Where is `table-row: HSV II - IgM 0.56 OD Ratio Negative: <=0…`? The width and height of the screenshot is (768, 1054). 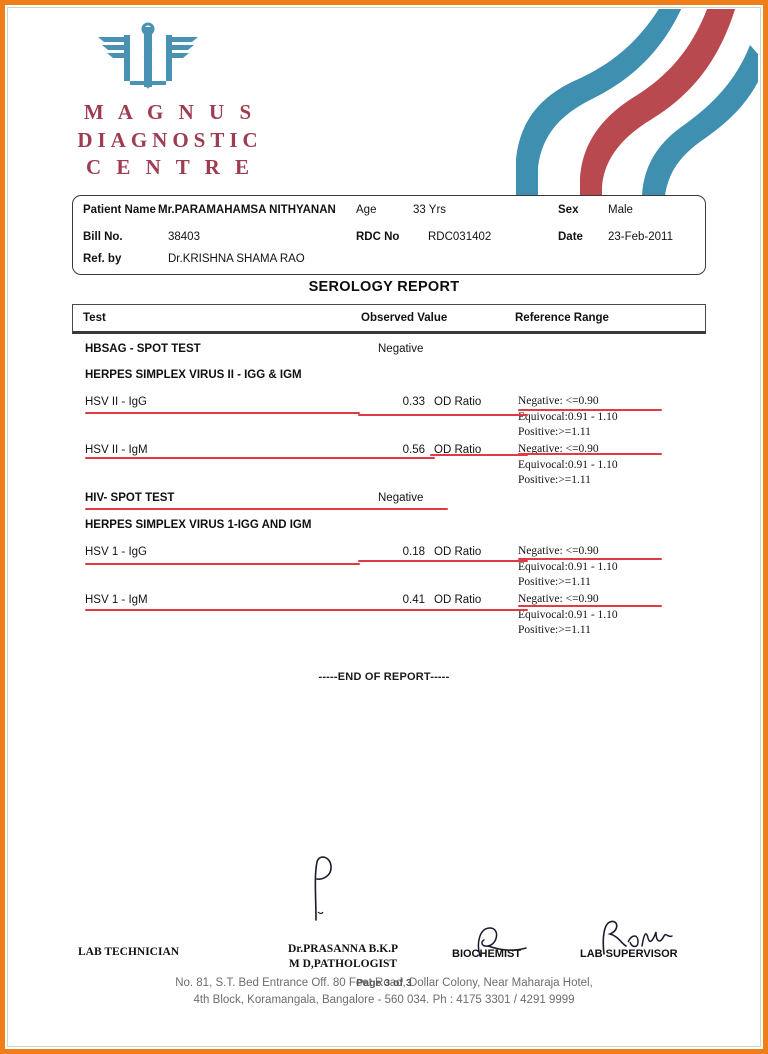 table-row: HSV II - IgM 0.56 OD Ratio Negative: <=0… is located at coordinates (384, 463).